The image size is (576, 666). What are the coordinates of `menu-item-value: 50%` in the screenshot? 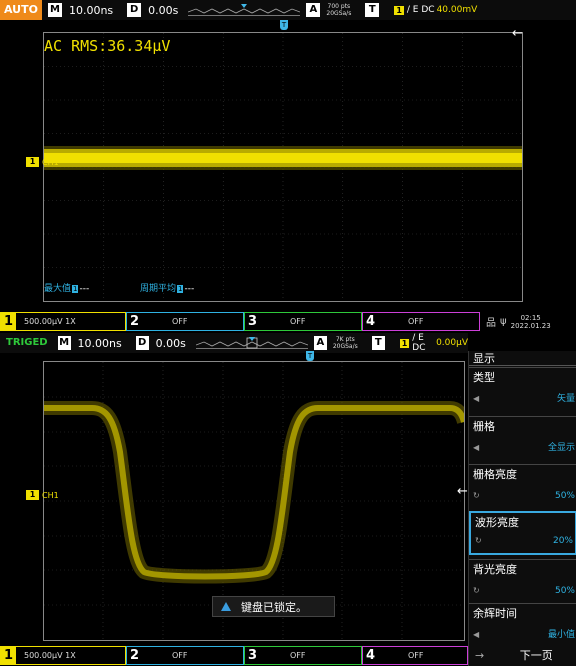 It's located at (564, 496).